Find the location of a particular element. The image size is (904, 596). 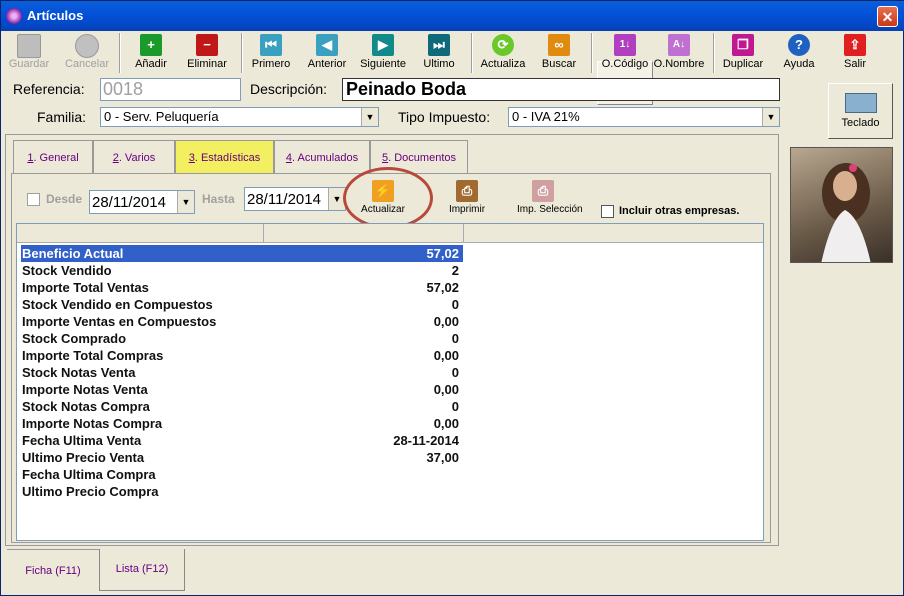

exit-icon: ⇪ is located at coordinates (855, 45).